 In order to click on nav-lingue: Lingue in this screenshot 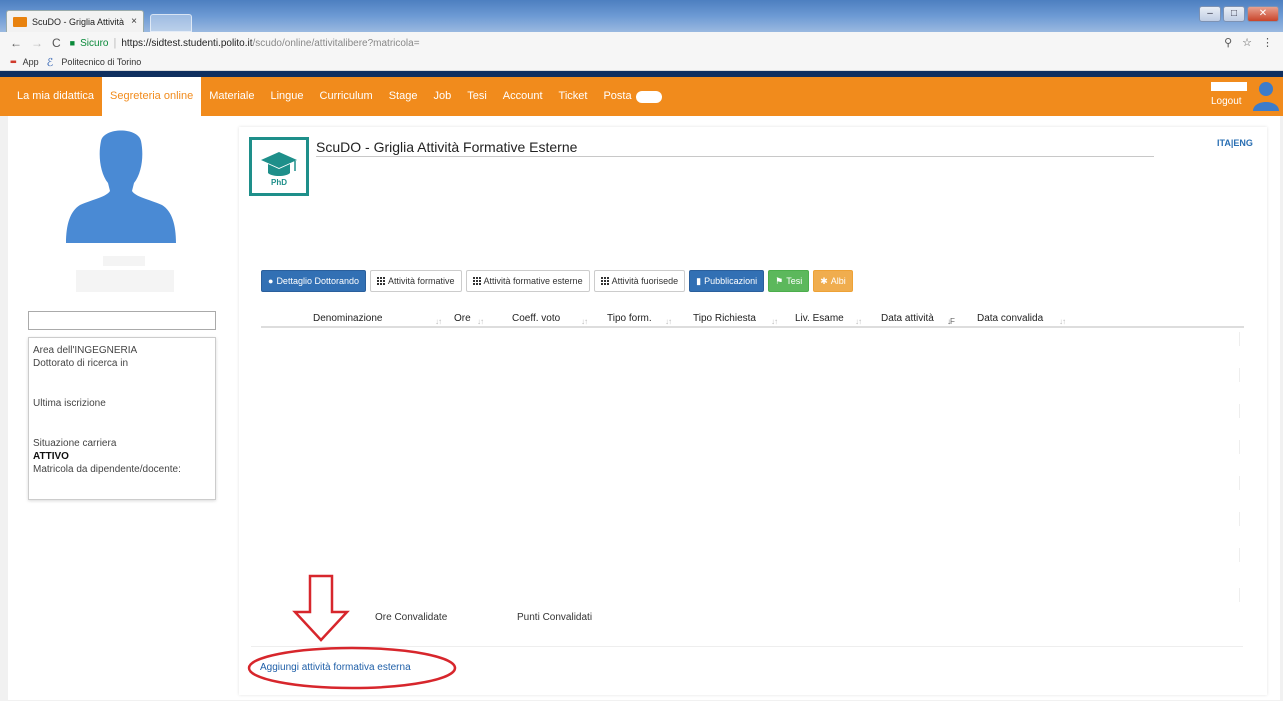, I will do `click(286, 96)`.